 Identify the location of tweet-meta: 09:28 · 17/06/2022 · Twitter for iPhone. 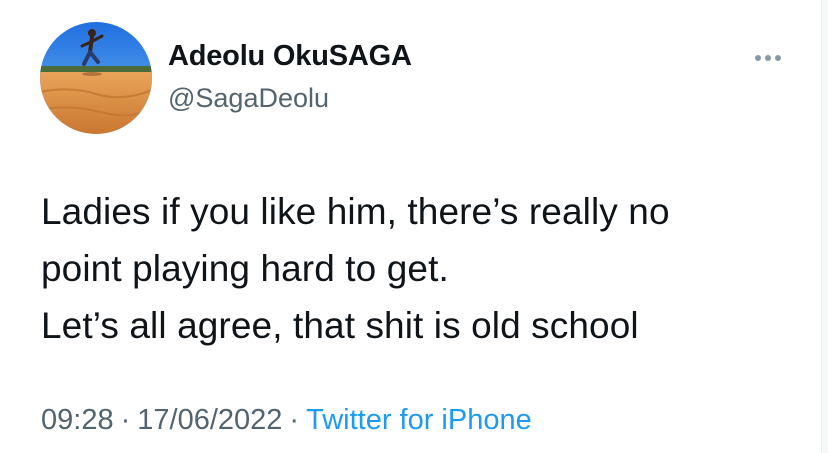
(286, 420).